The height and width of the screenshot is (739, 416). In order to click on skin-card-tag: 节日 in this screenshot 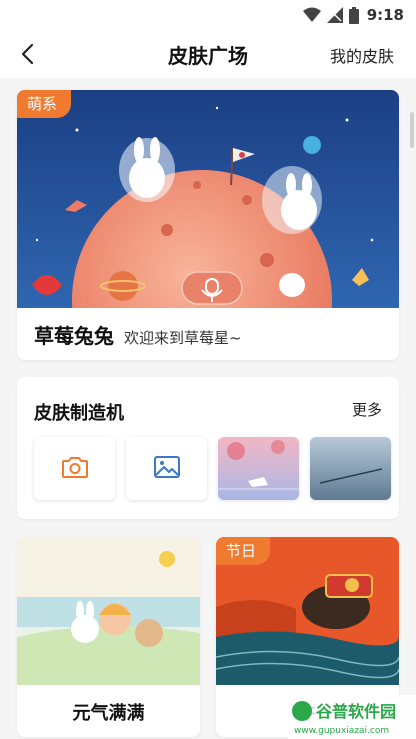, I will do `click(243, 551)`.